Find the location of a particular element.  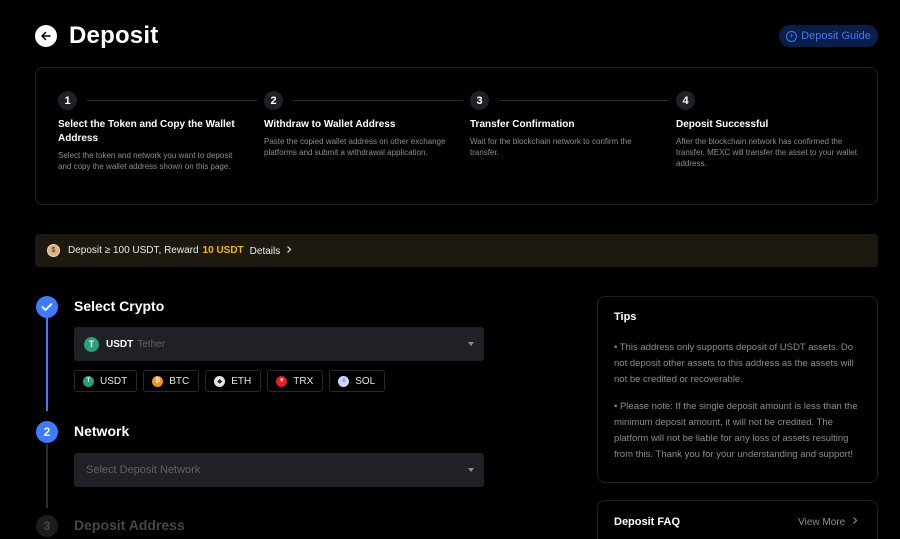

promo-details-label: Details is located at coordinates (265, 251).